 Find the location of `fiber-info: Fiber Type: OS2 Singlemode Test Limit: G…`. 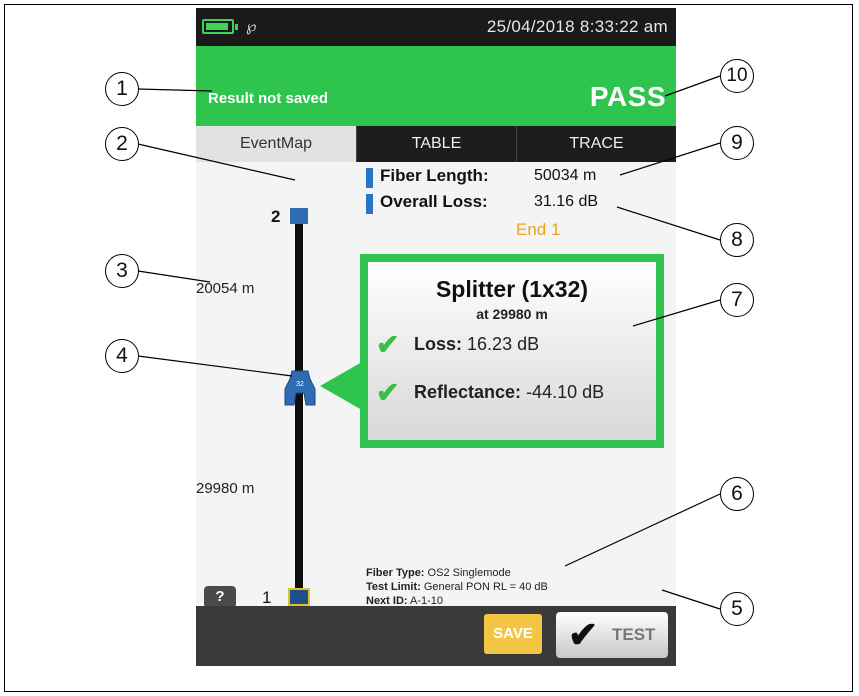

fiber-info: Fiber Type: OS2 Singlemode Test Limit: G… is located at coordinates (457, 587).